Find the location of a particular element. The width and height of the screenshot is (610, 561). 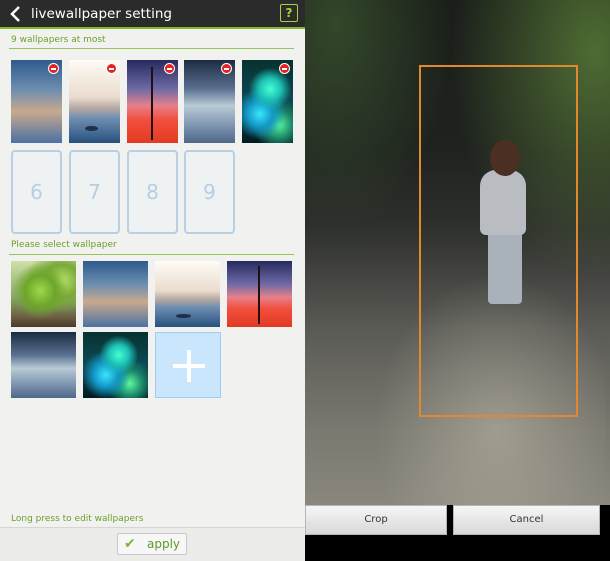

back-arrow-icon is located at coordinates (16, 14).